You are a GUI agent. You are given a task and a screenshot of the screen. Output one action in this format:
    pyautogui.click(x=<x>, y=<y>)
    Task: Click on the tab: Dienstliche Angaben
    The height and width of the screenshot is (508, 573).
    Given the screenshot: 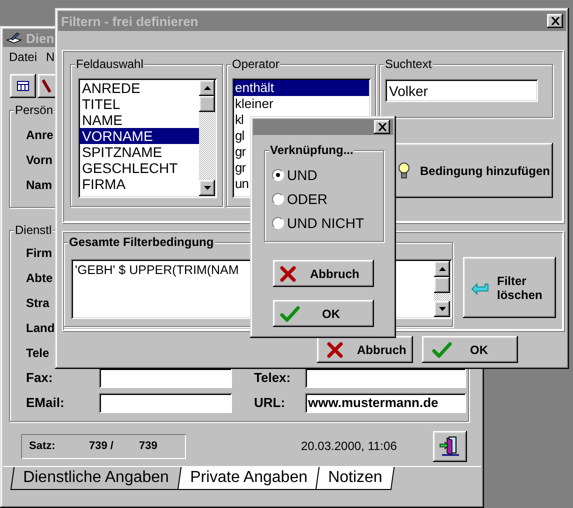 What is the action you would take?
    pyautogui.click(x=96, y=478)
    